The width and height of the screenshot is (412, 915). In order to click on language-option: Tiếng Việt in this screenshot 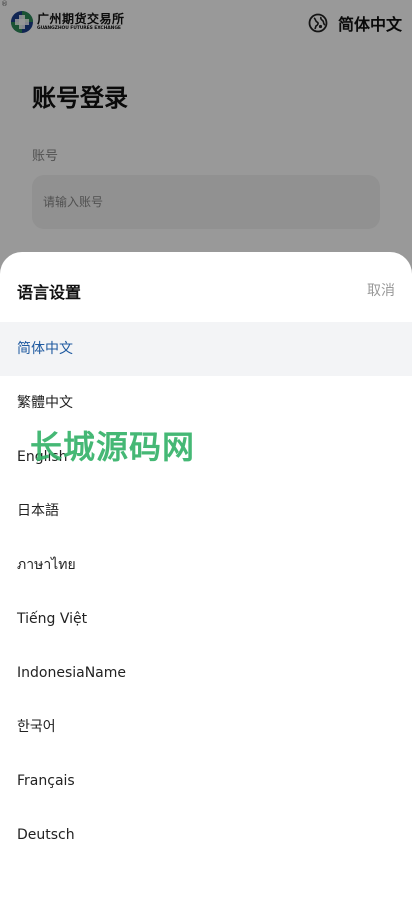, I will do `click(206, 619)`.